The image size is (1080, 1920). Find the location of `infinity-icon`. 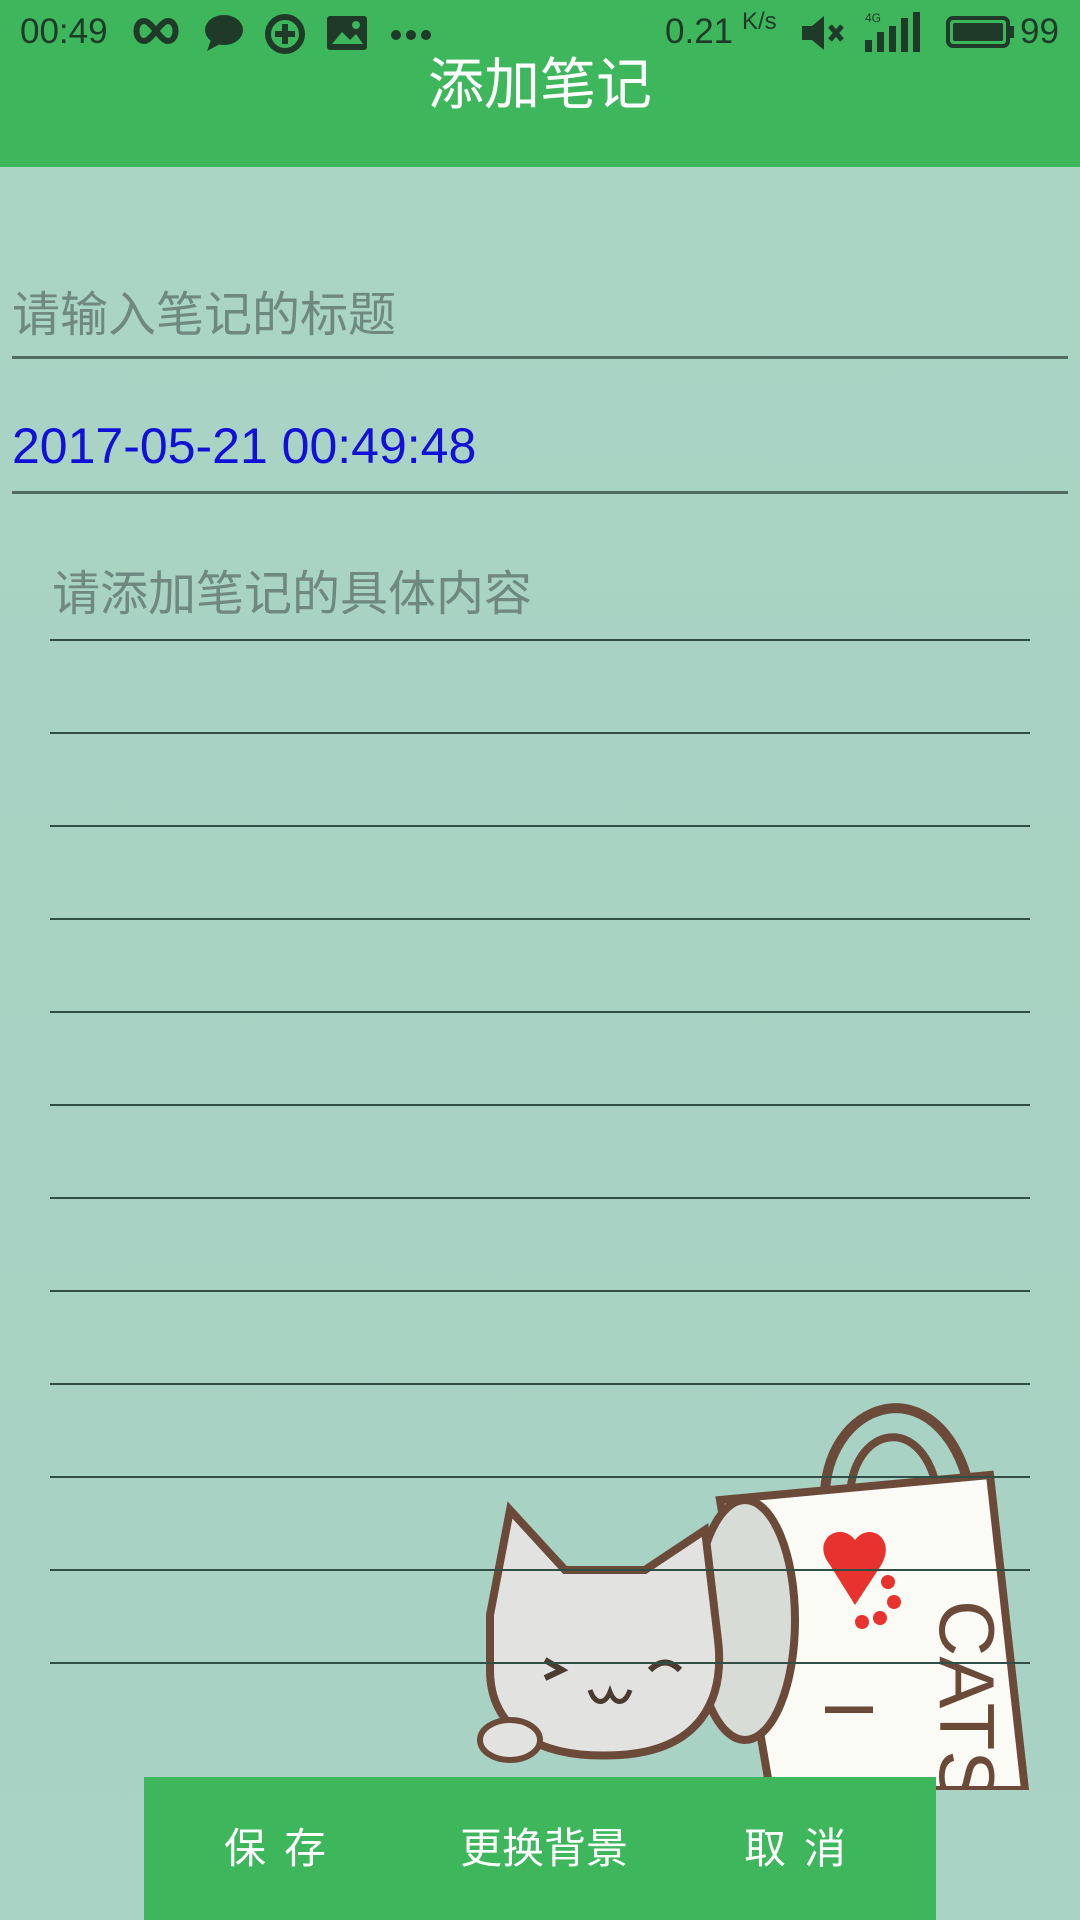

infinity-icon is located at coordinates (156, 33).